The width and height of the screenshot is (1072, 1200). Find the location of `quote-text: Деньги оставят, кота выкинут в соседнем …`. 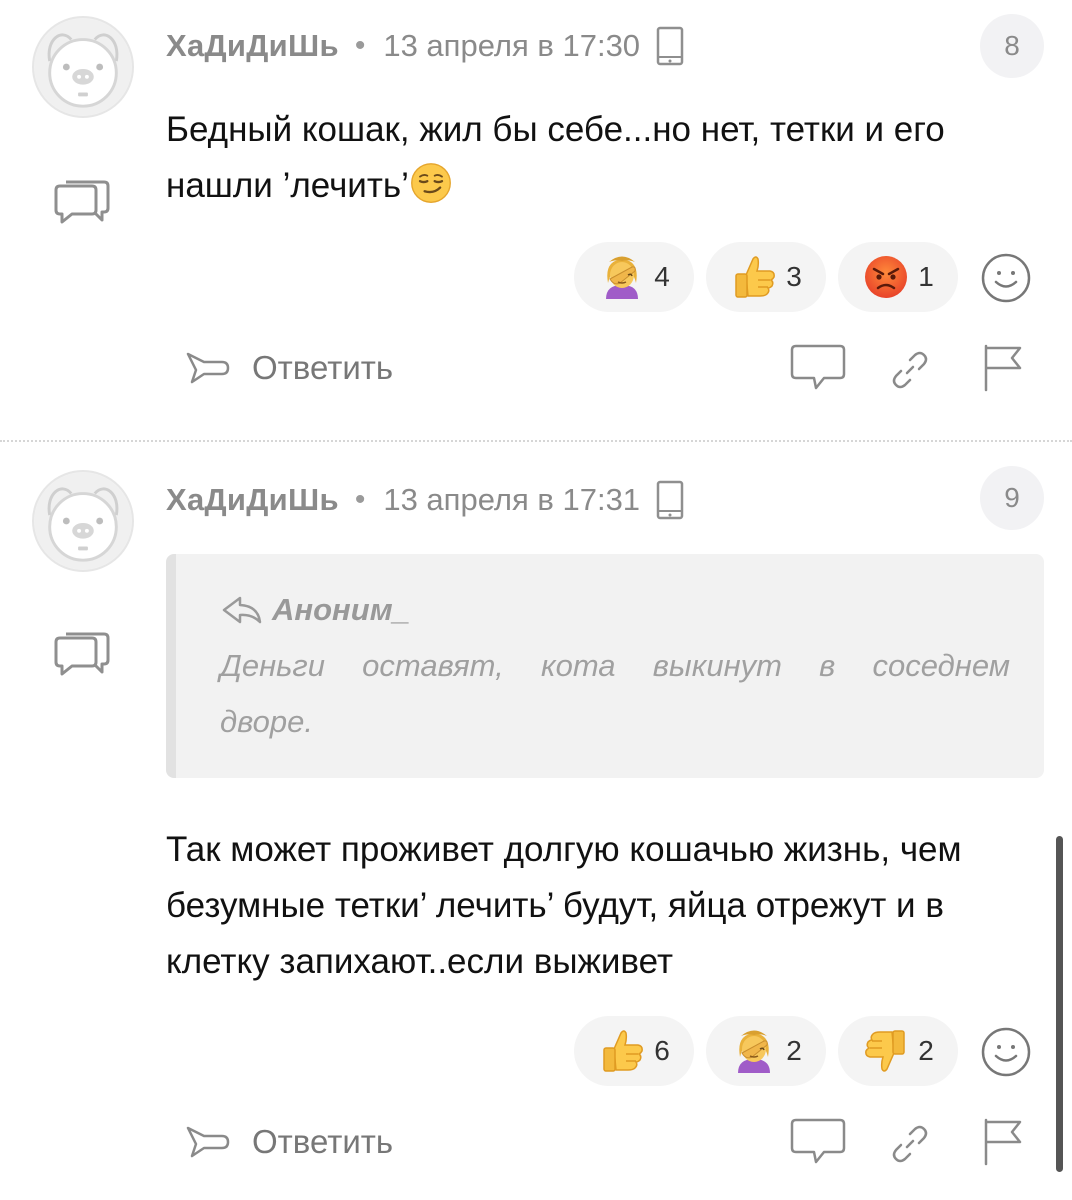

quote-text: Деньги оставят, кота выкинут в соседнем … is located at coordinates (615, 693).